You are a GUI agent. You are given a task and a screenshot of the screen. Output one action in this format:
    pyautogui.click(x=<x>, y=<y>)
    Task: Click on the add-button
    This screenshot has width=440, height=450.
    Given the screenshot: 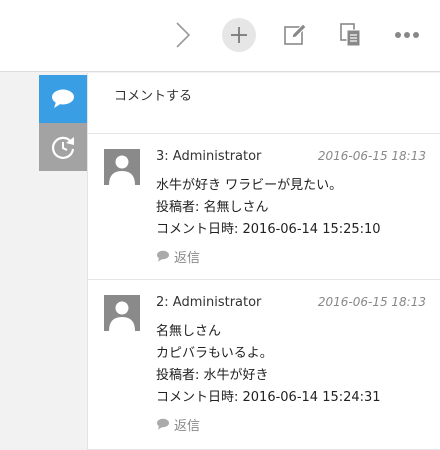 What is the action you would take?
    pyautogui.click(x=239, y=35)
    